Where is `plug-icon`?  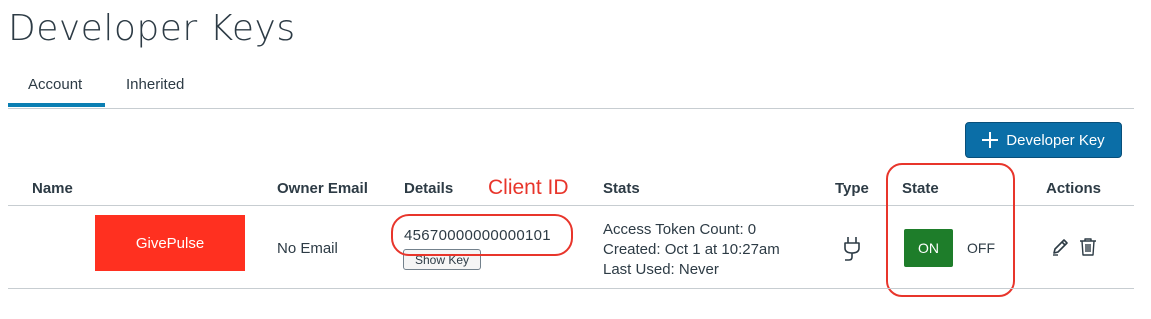 plug-icon is located at coordinates (852, 249).